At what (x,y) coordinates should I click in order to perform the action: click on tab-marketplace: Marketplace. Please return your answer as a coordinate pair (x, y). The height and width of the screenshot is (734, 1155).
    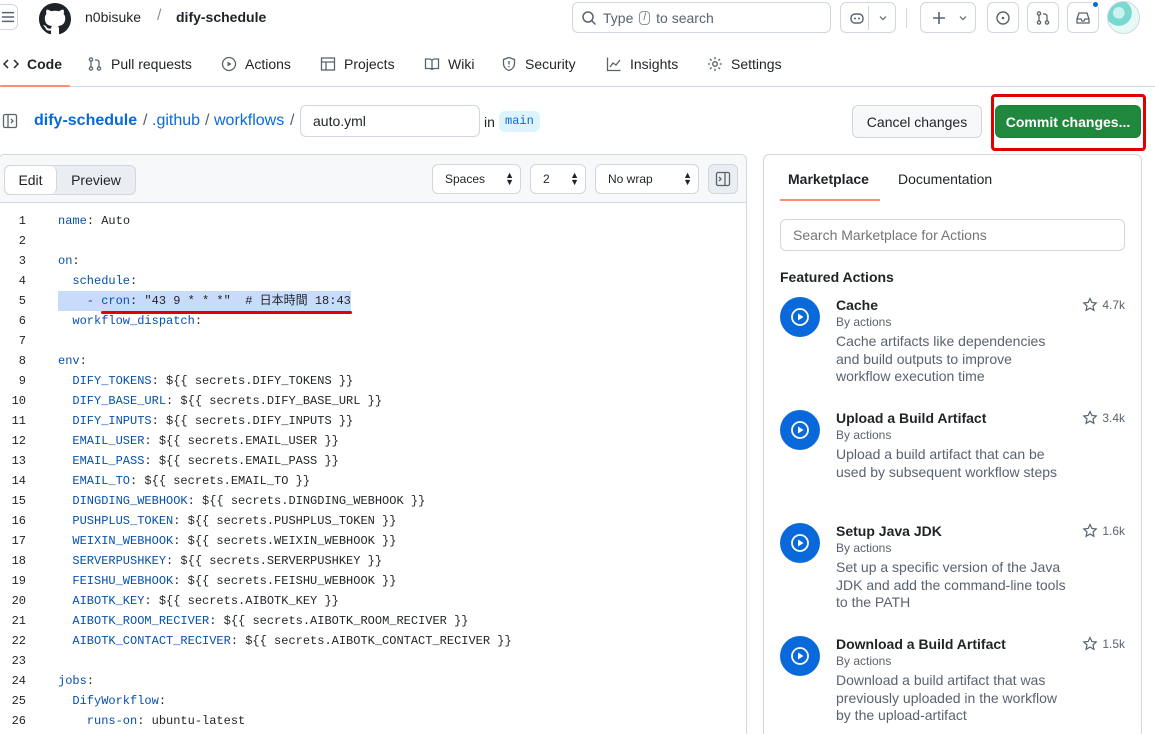
    Looking at the image, I should click on (828, 179).